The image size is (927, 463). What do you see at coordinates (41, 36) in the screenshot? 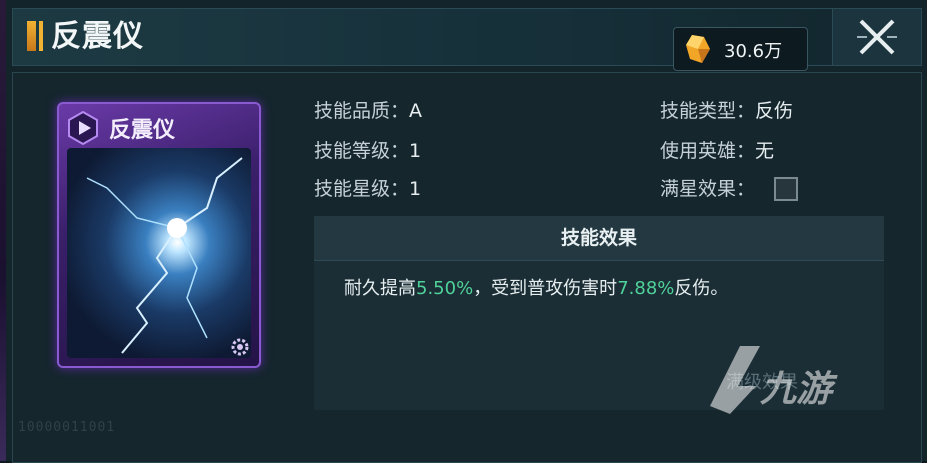
I see `title-accent-stripe` at bounding box center [41, 36].